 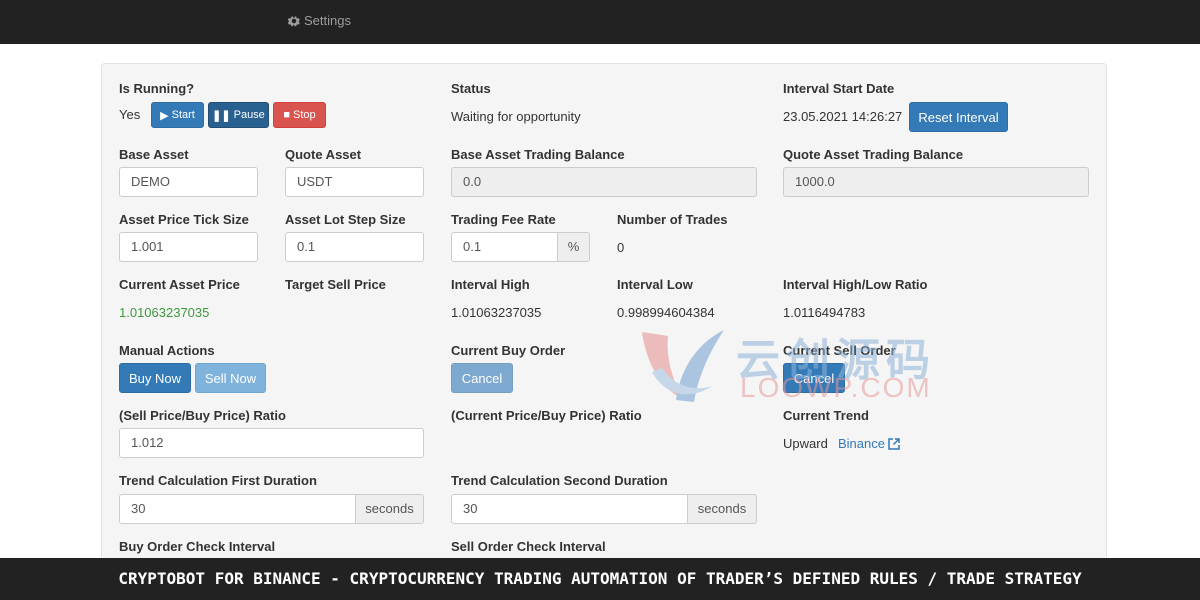 I want to click on binance-link: Binance, so click(x=869, y=443).